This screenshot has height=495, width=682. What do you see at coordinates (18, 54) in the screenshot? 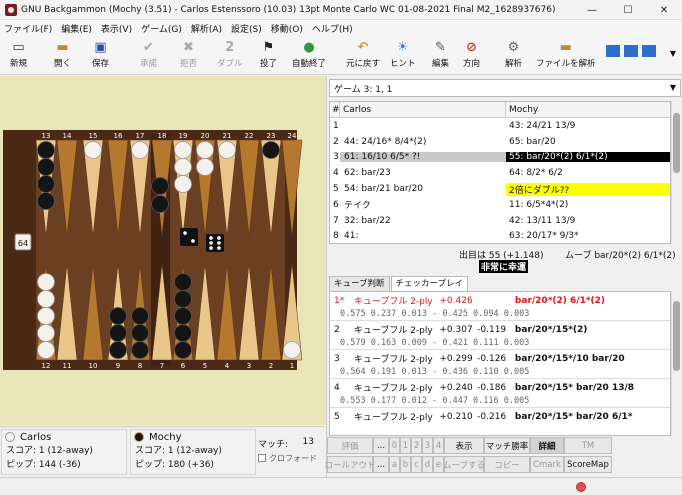
I see `toolbar-button-0: ▭ 新規` at bounding box center [18, 54].